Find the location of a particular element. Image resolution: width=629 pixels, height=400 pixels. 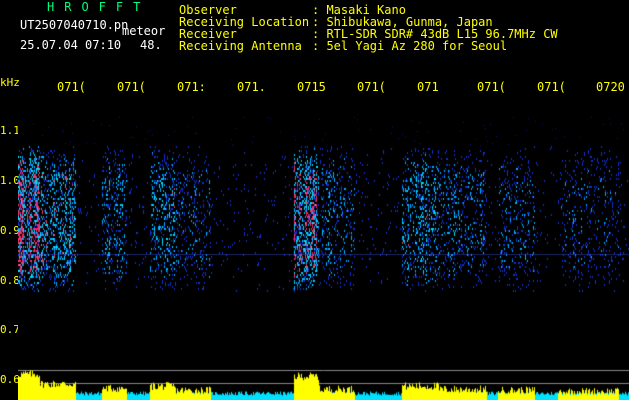

time-tick-label: 0715 is located at coordinates (311, 87).